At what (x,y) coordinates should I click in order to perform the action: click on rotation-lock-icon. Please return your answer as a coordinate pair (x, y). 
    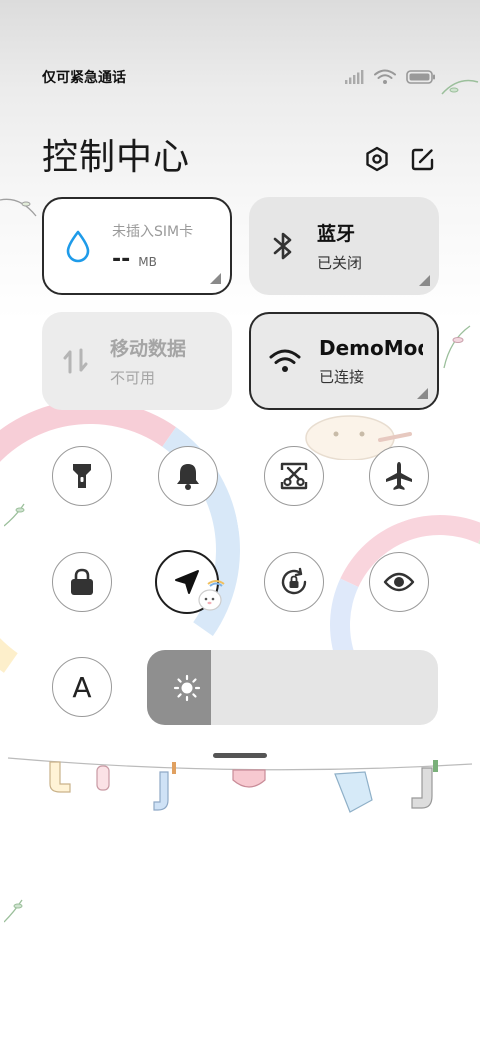
    Looking at the image, I should click on (294, 581).